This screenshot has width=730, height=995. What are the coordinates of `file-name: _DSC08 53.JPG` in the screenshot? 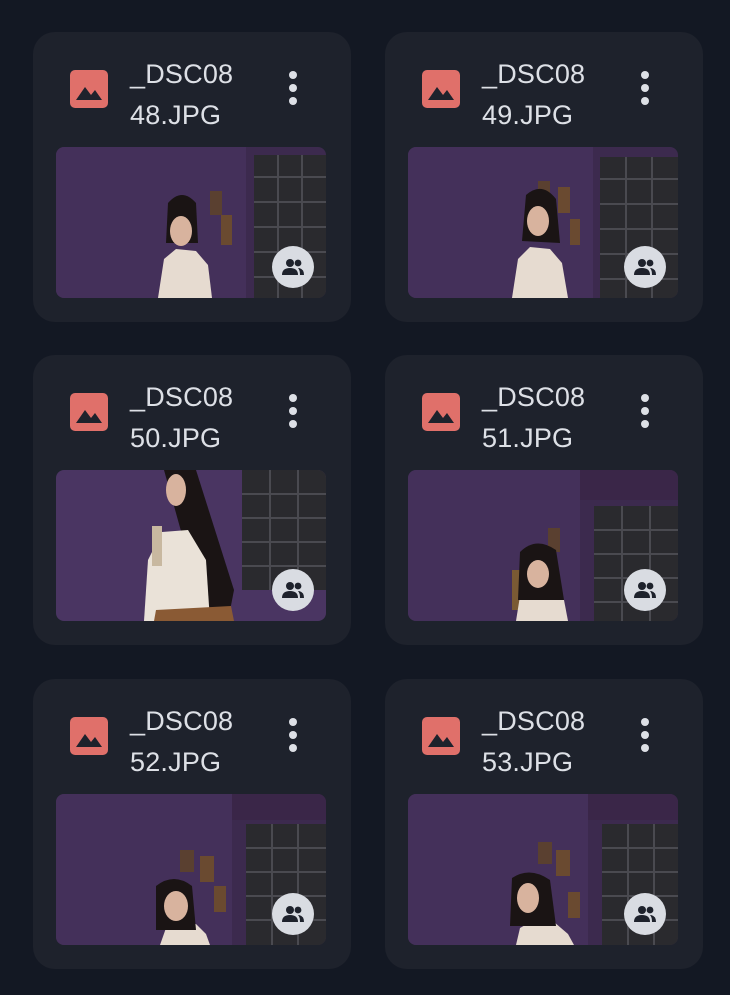 It's located at (552, 742).